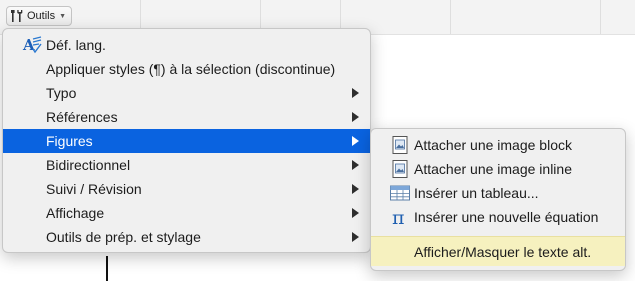  I want to click on tools-menu-button: Outils ▼, so click(39, 16).